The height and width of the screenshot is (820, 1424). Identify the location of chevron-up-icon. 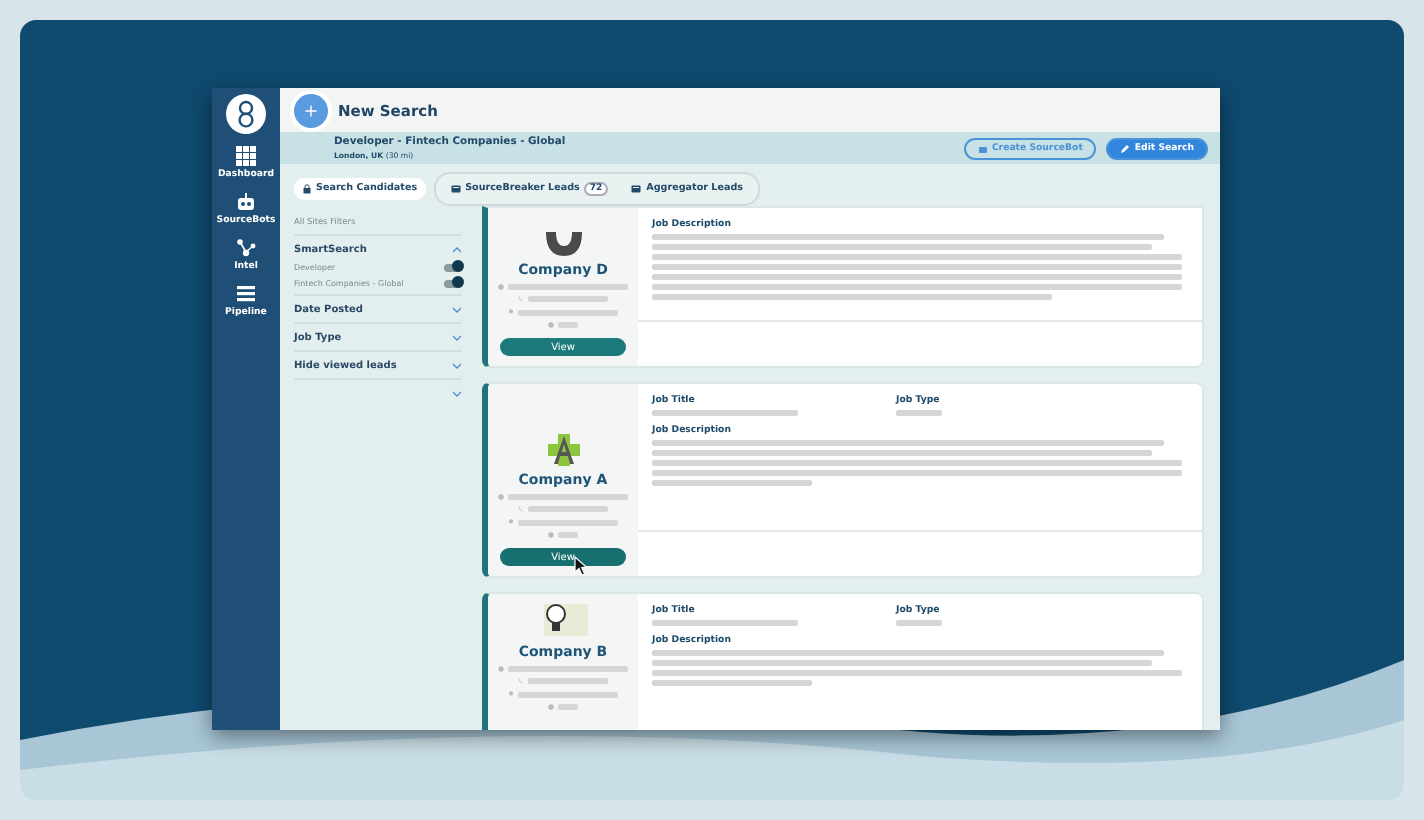
(457, 249).